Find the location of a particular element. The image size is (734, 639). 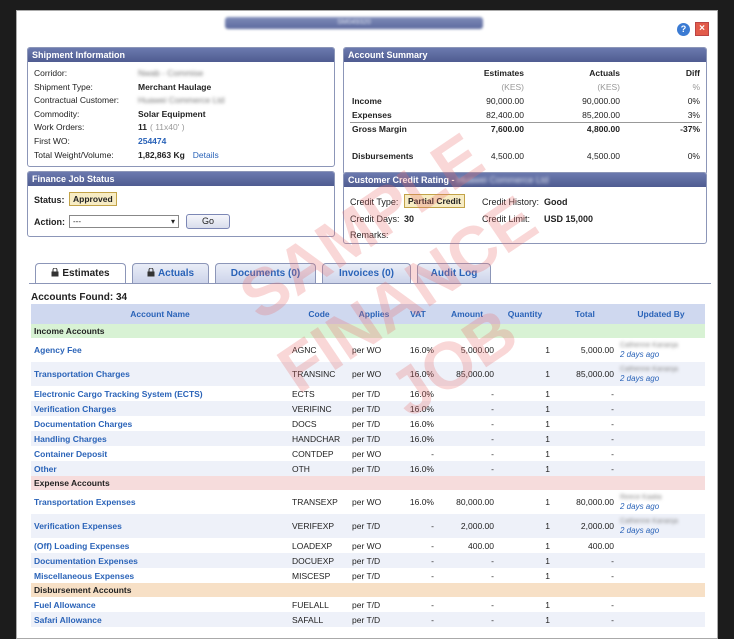

shipment-value: 254474 is located at coordinates (152, 141).